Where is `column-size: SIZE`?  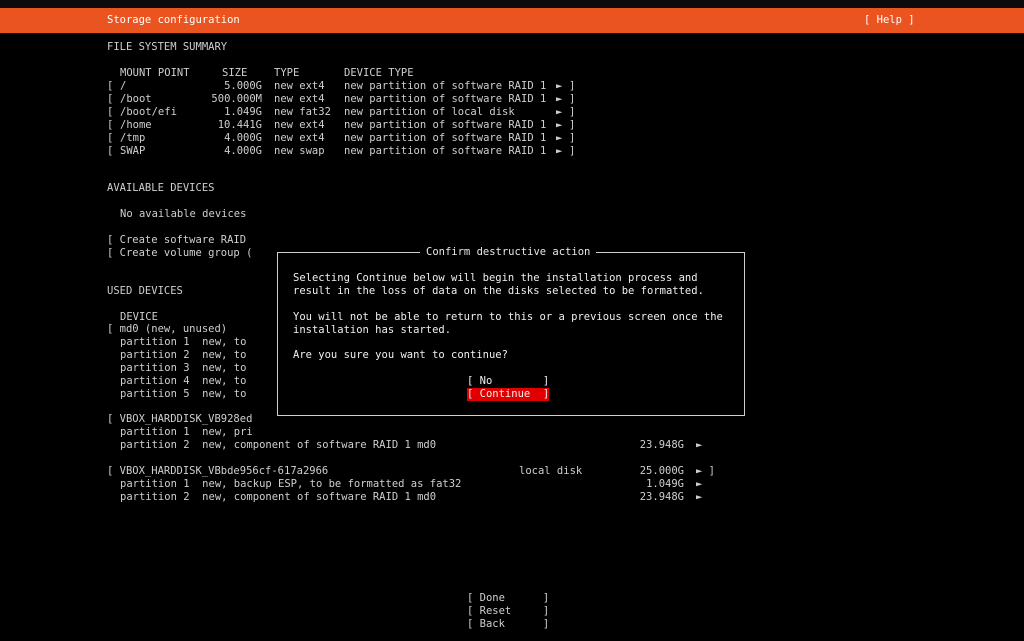
column-size: SIZE is located at coordinates (235, 73).